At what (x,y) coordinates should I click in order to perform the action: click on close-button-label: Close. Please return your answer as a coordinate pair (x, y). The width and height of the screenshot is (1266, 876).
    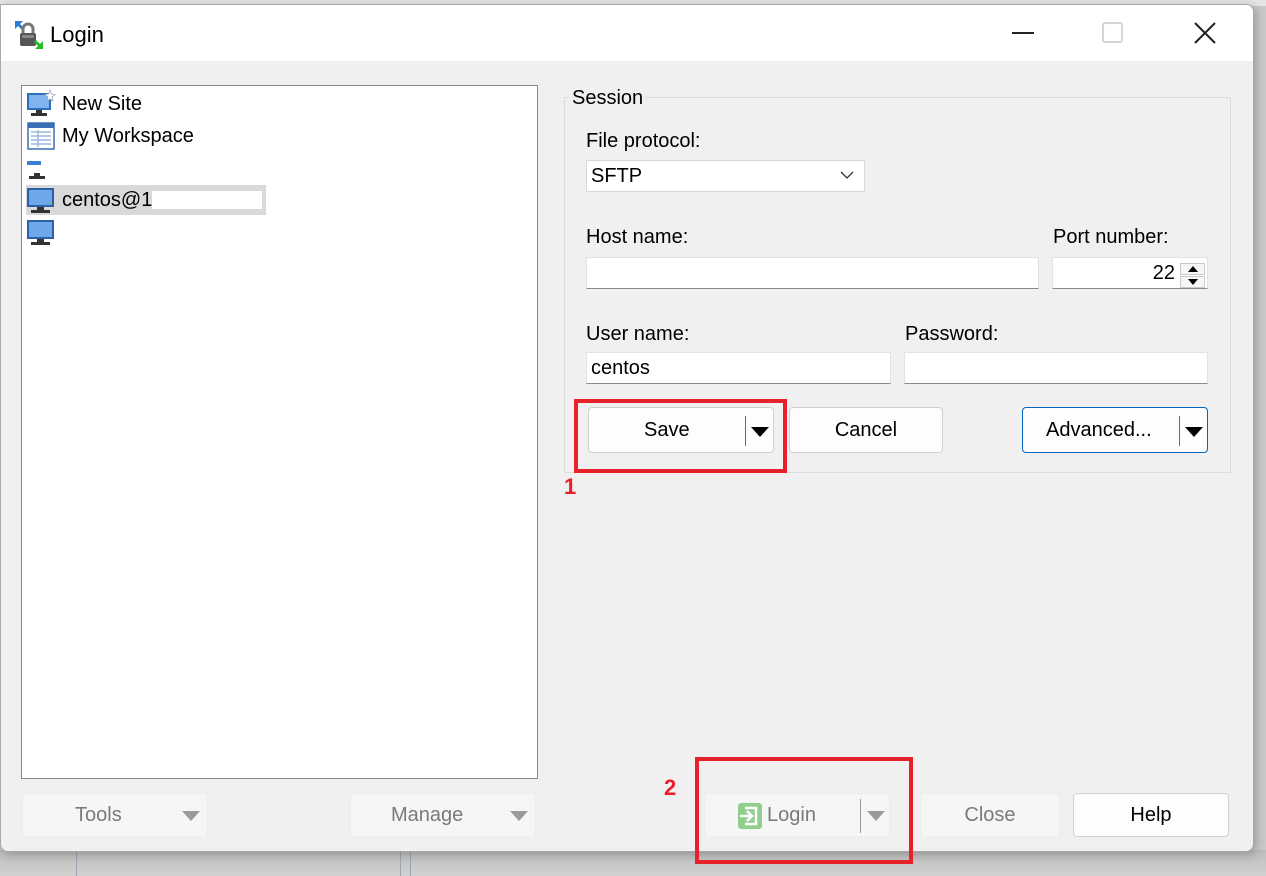
    Looking at the image, I should click on (990, 814).